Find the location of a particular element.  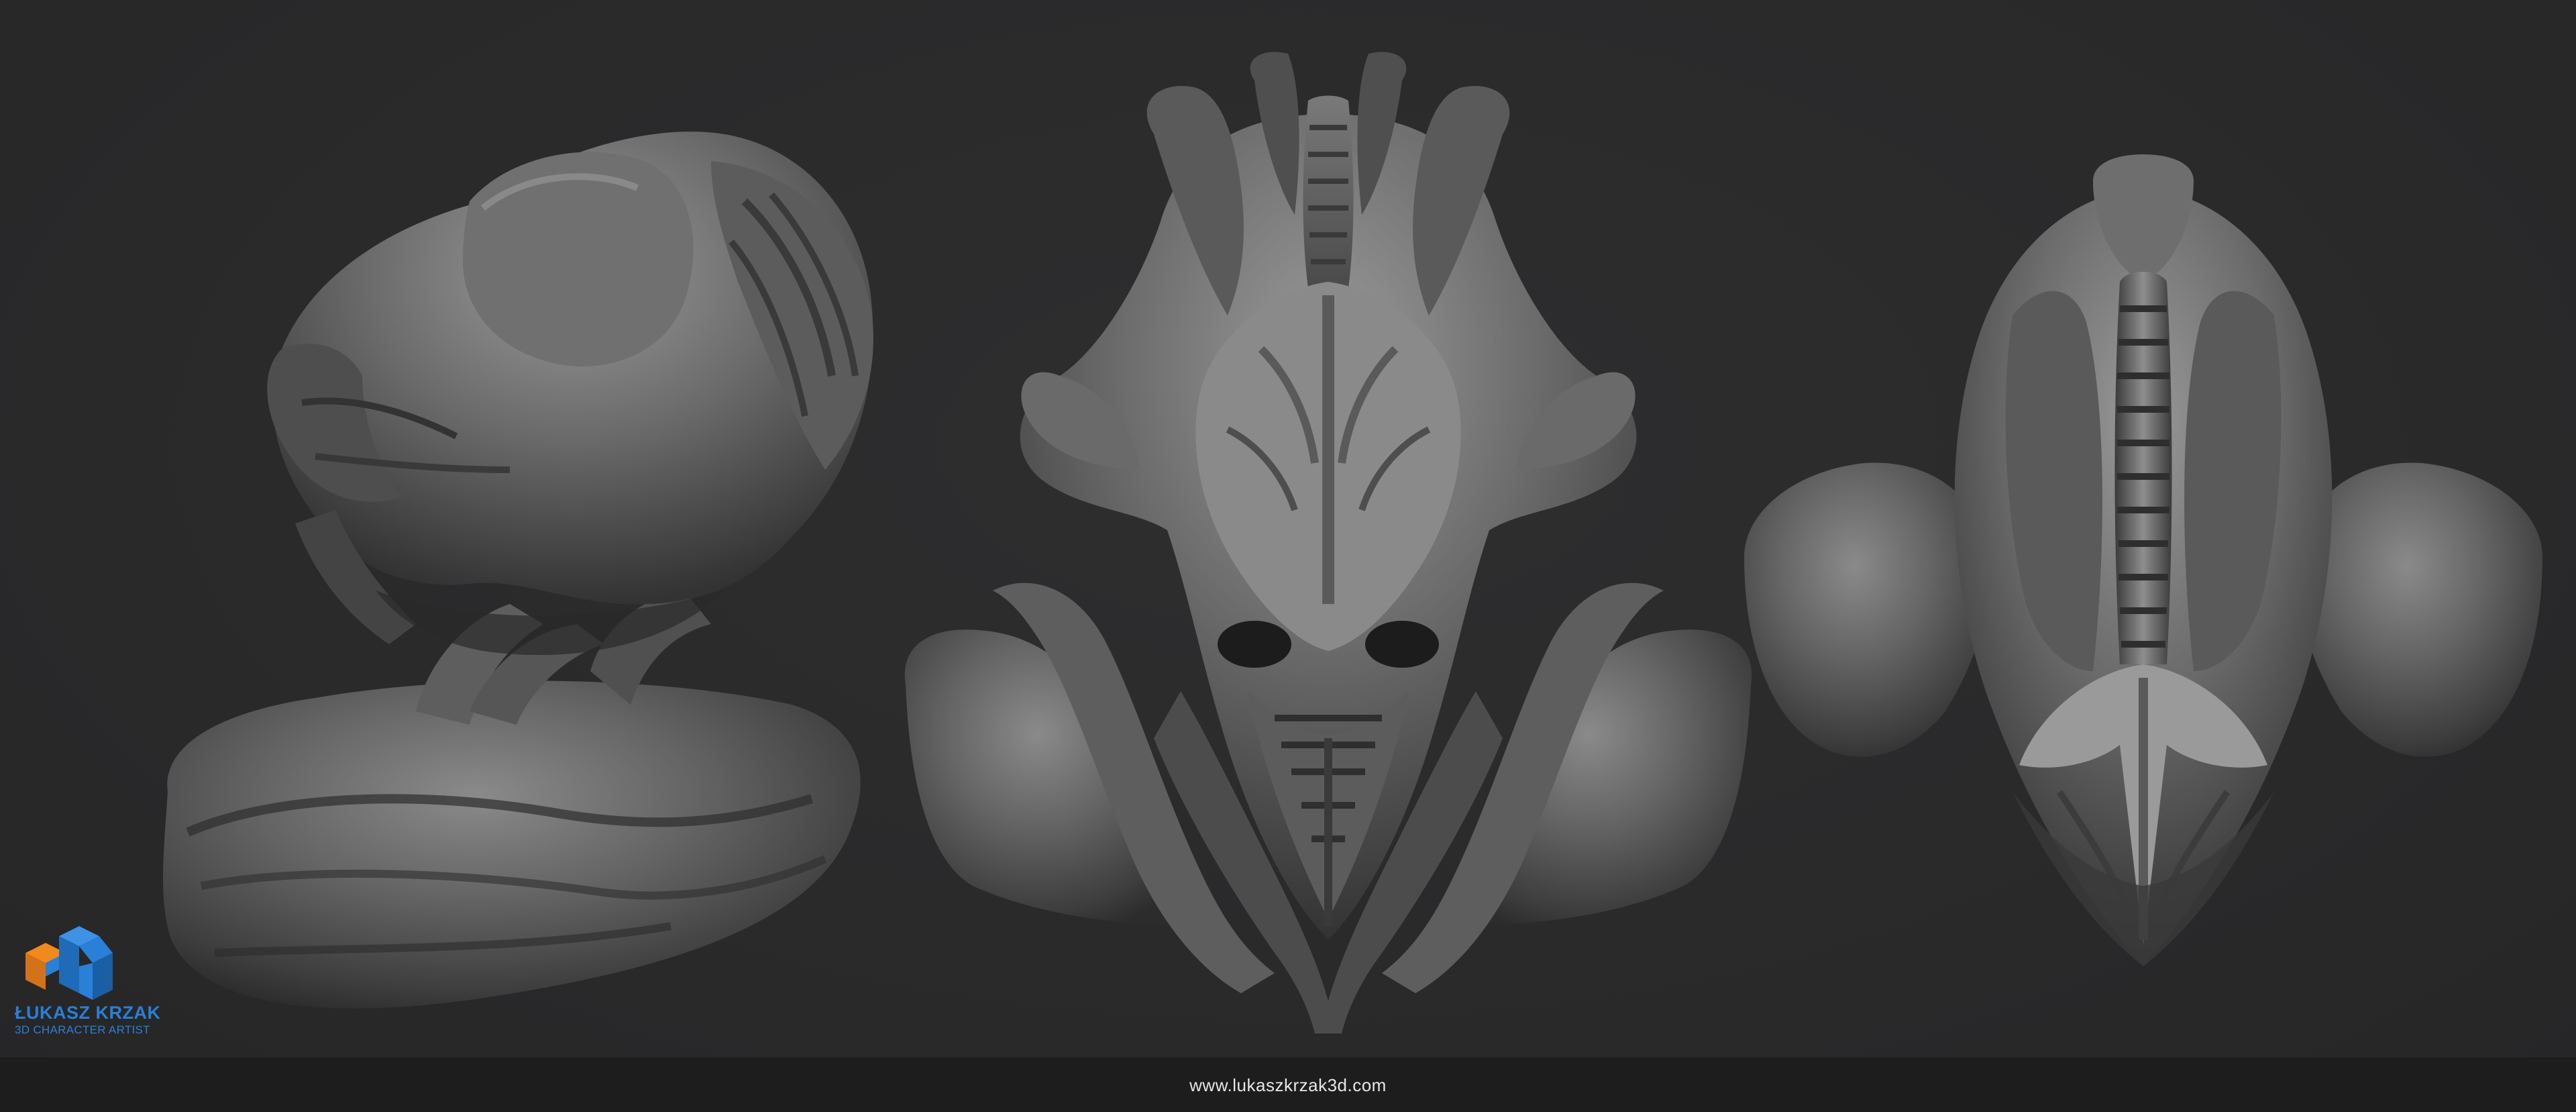

website-url: www.lukaszkrzak3d.com is located at coordinates (1288, 1084).